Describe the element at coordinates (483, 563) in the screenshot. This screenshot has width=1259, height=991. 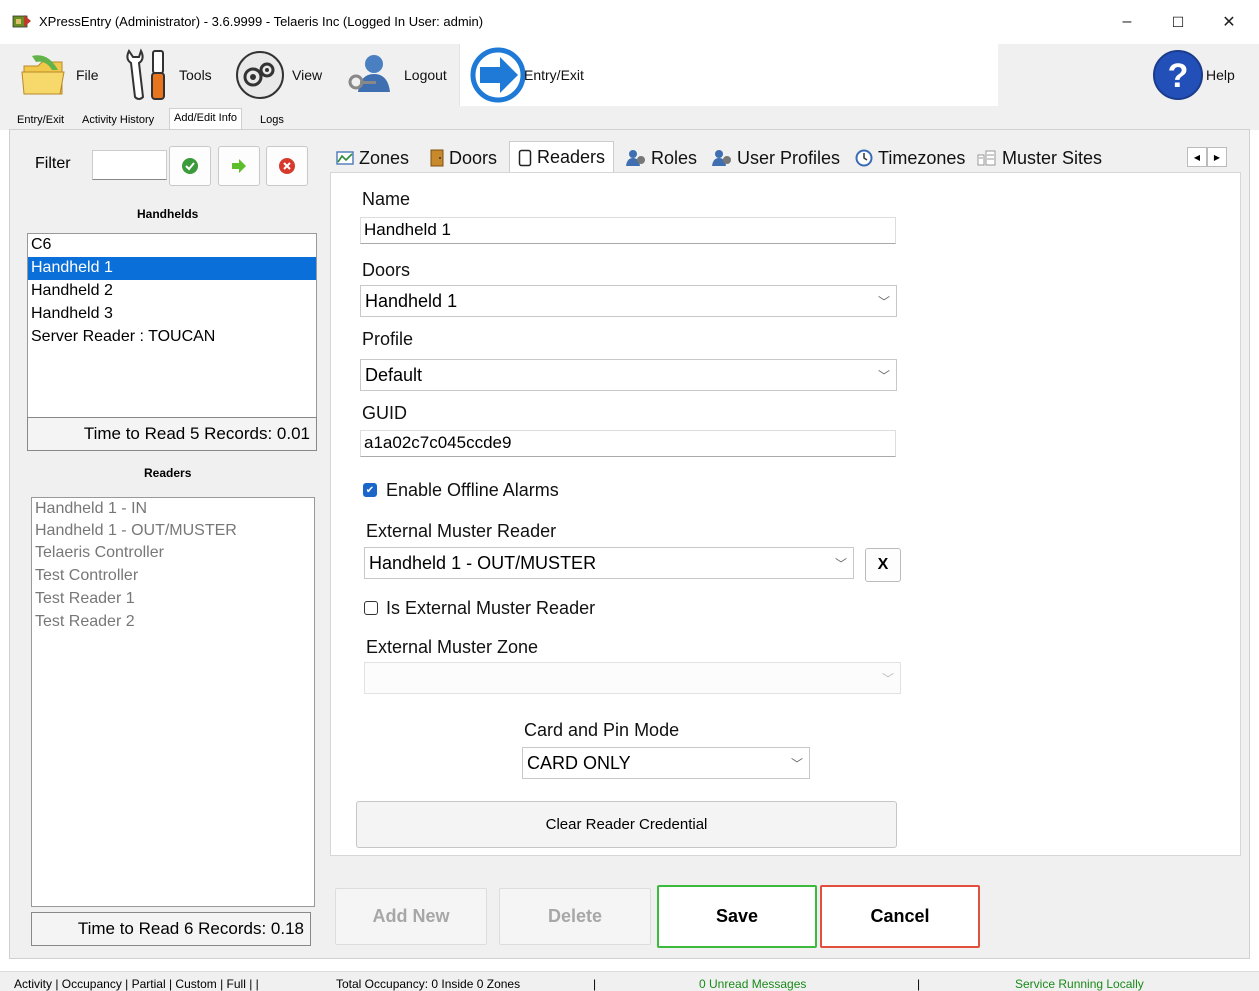
I see `external-muster-reader-value: Handheld 1 - OUT/MUSTER` at that location.